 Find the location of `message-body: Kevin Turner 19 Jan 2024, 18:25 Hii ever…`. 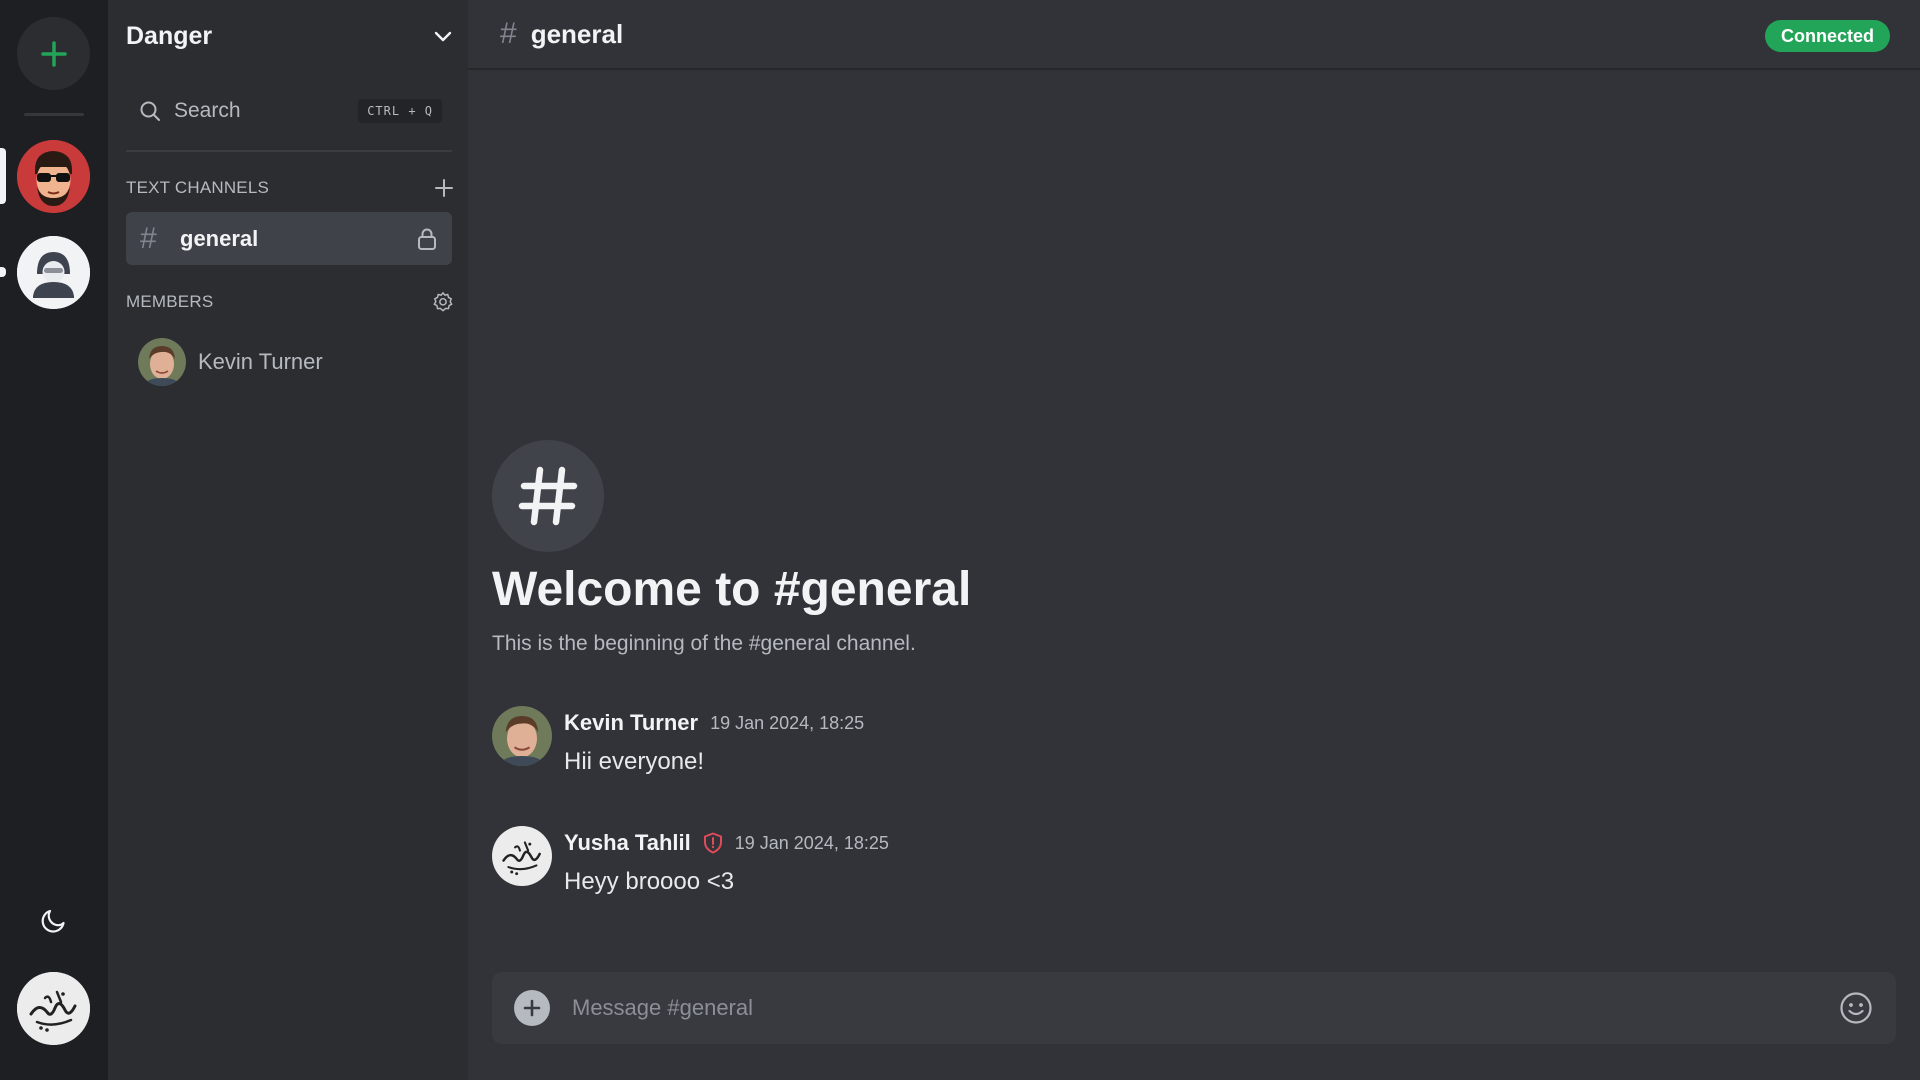

message-body: Kevin Turner 19 Jan 2024, 18:25 Hii ever… is located at coordinates (714, 741).